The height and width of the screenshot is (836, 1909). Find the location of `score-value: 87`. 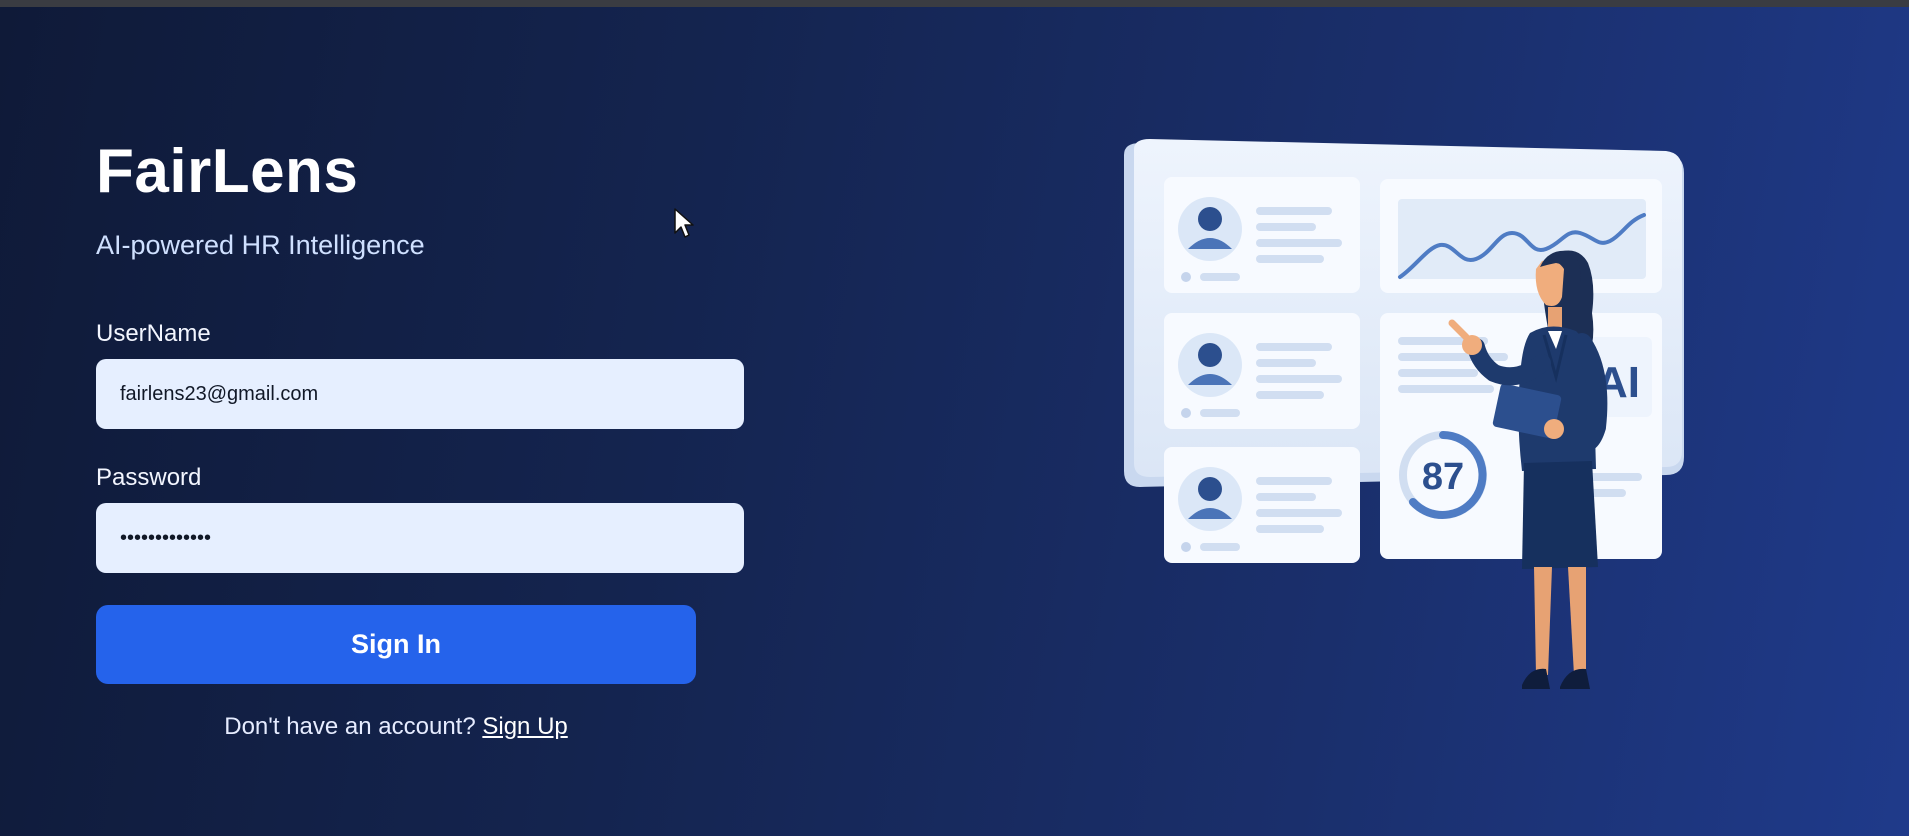

score-value: 87 is located at coordinates (1443, 477).